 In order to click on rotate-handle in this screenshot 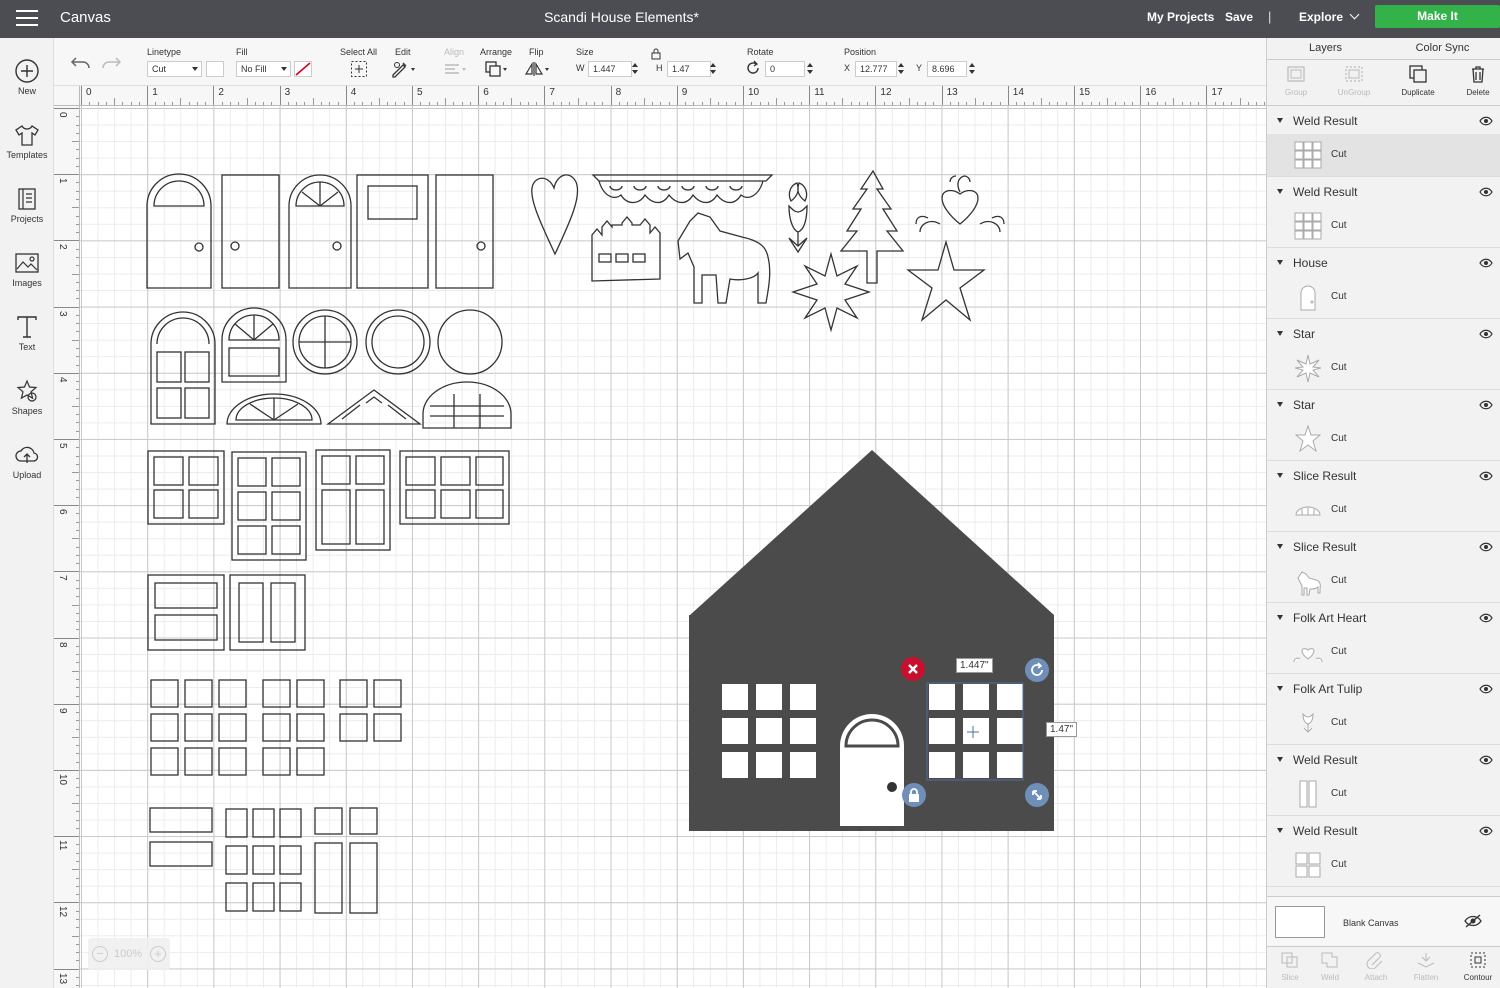, I will do `click(1037, 670)`.